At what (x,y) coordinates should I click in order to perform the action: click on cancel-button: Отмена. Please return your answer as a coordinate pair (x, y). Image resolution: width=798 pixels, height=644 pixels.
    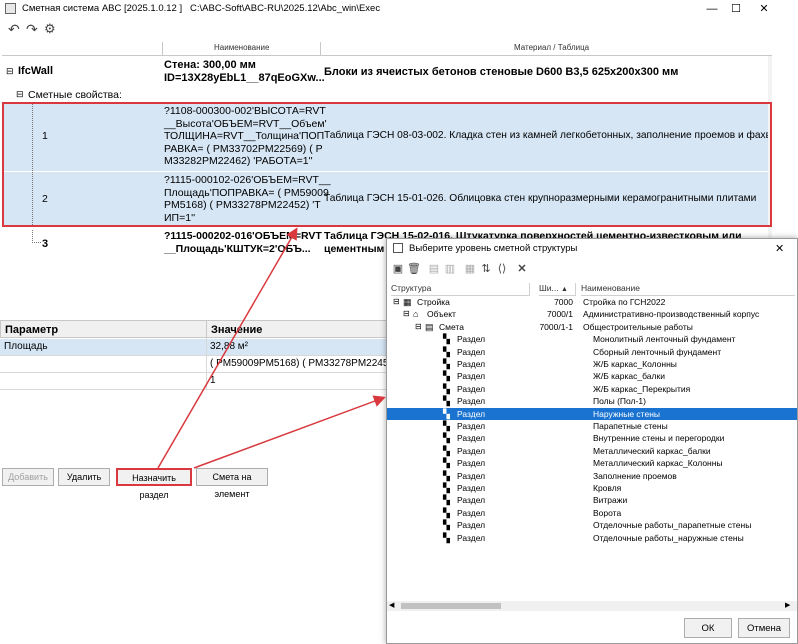
    Looking at the image, I should click on (764, 628).